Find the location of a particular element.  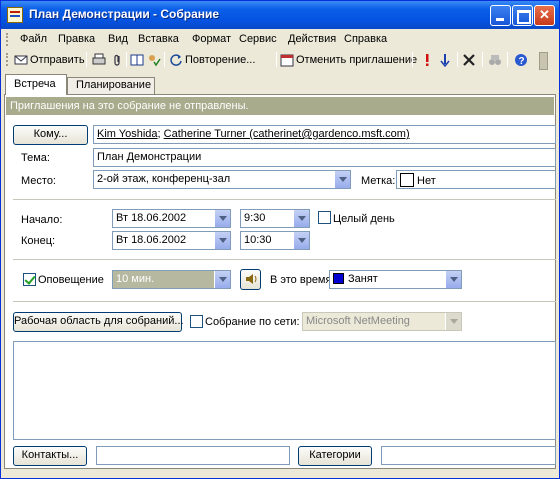

end-label: Конец: is located at coordinates (38, 241).